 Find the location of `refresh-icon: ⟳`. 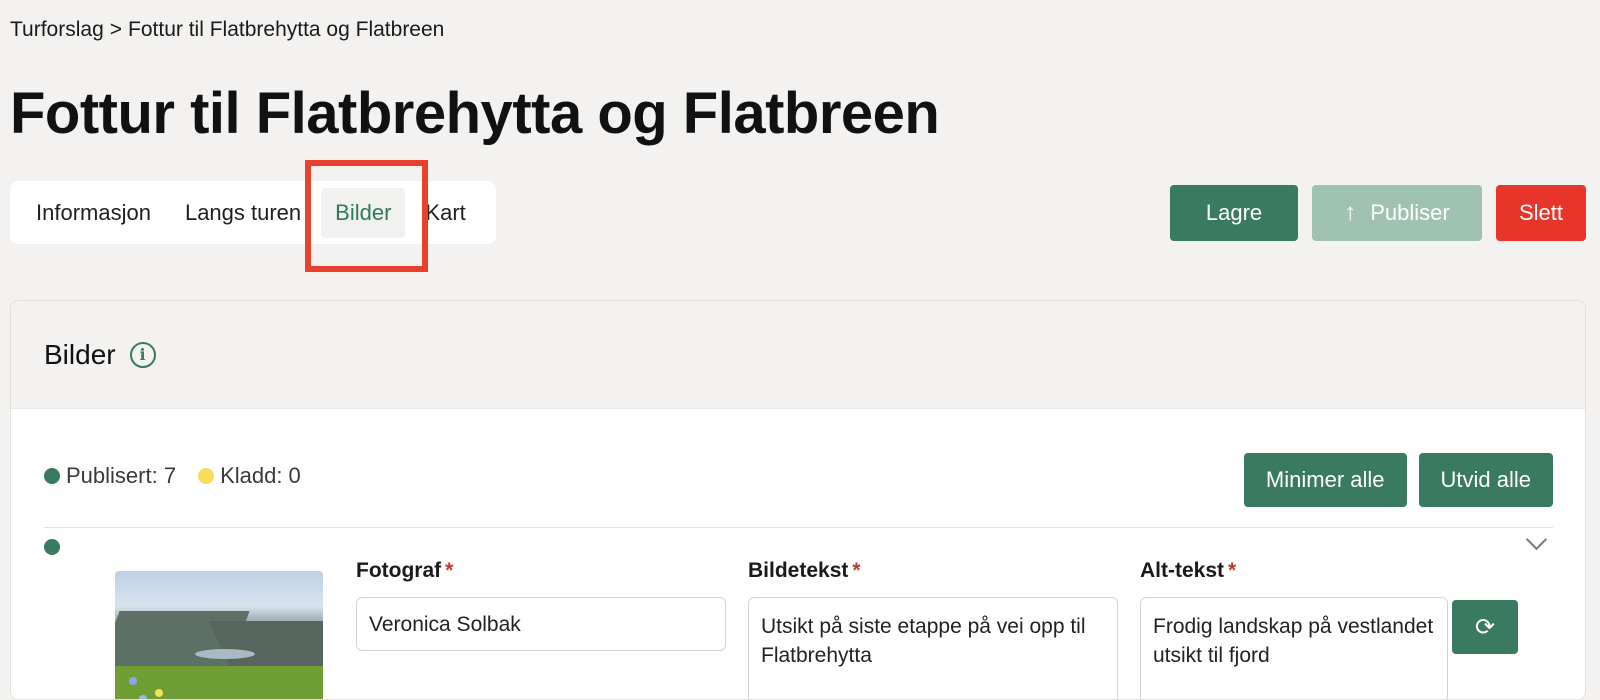

refresh-icon: ⟳ is located at coordinates (1485, 627).